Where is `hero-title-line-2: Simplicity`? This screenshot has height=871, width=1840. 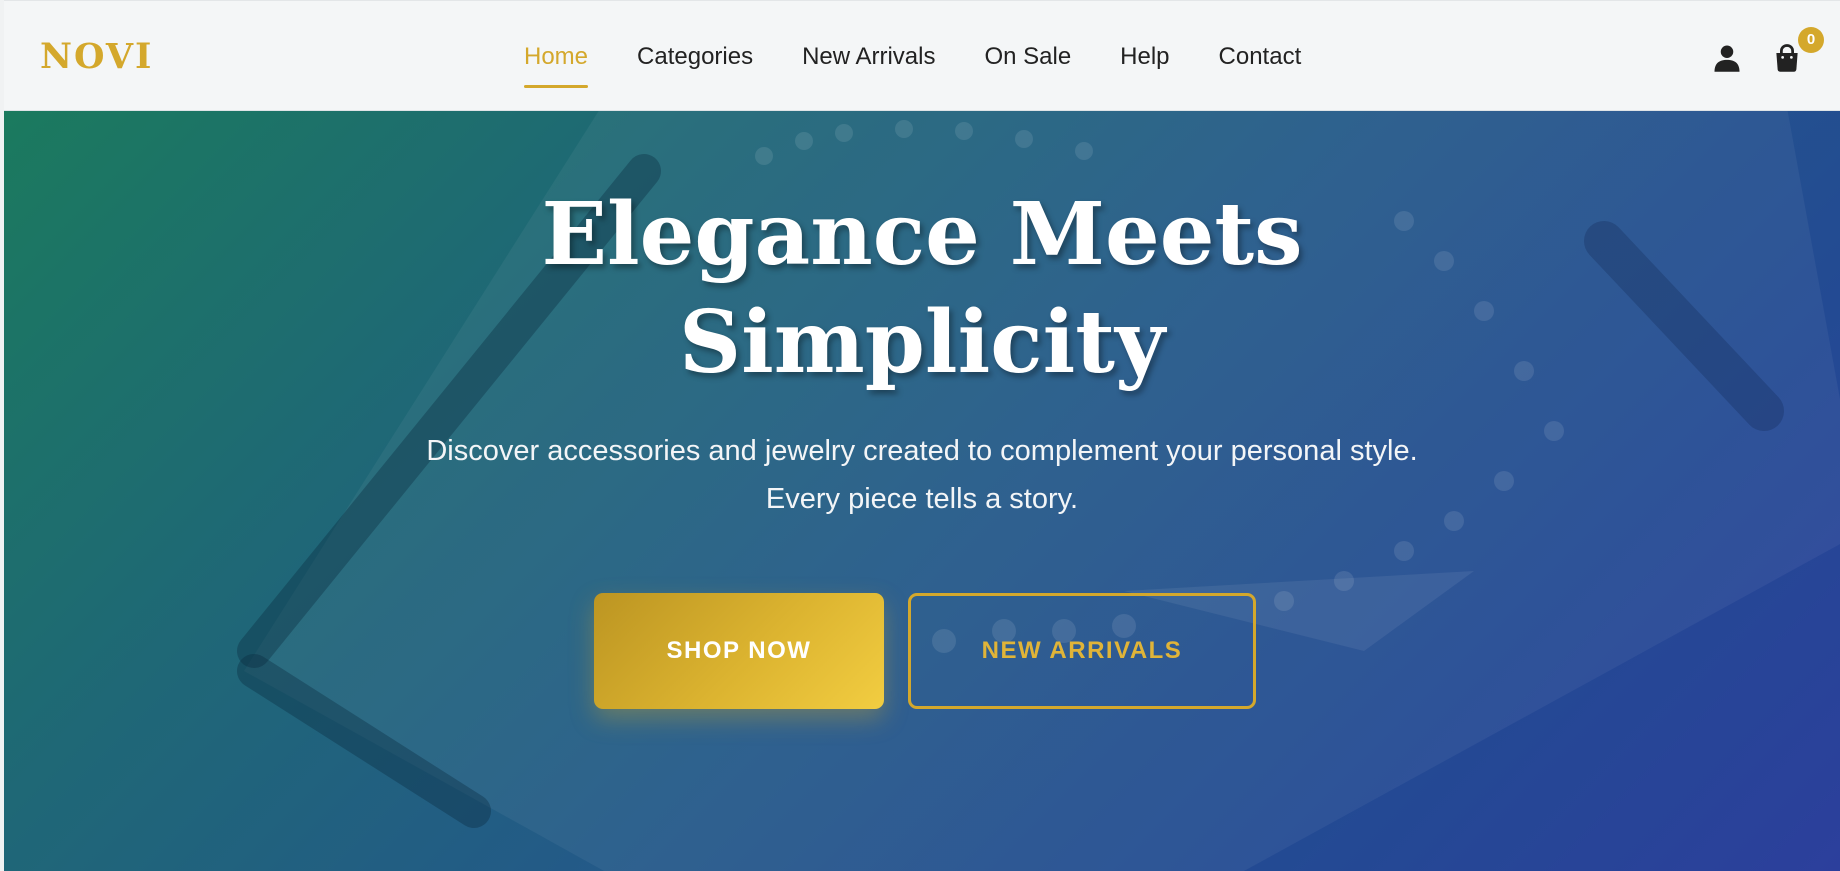 hero-title-line-2: Simplicity is located at coordinates (922, 342).